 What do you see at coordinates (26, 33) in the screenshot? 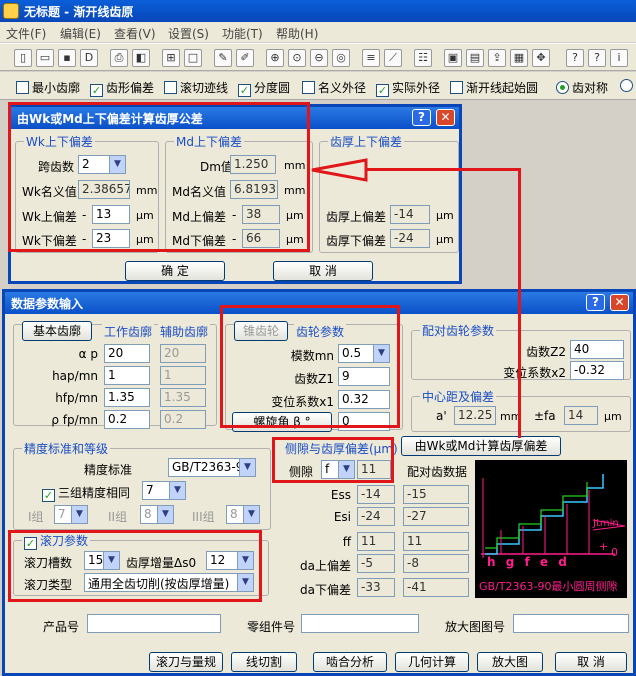
I see `menu-file: 文件(F)` at bounding box center [26, 33].